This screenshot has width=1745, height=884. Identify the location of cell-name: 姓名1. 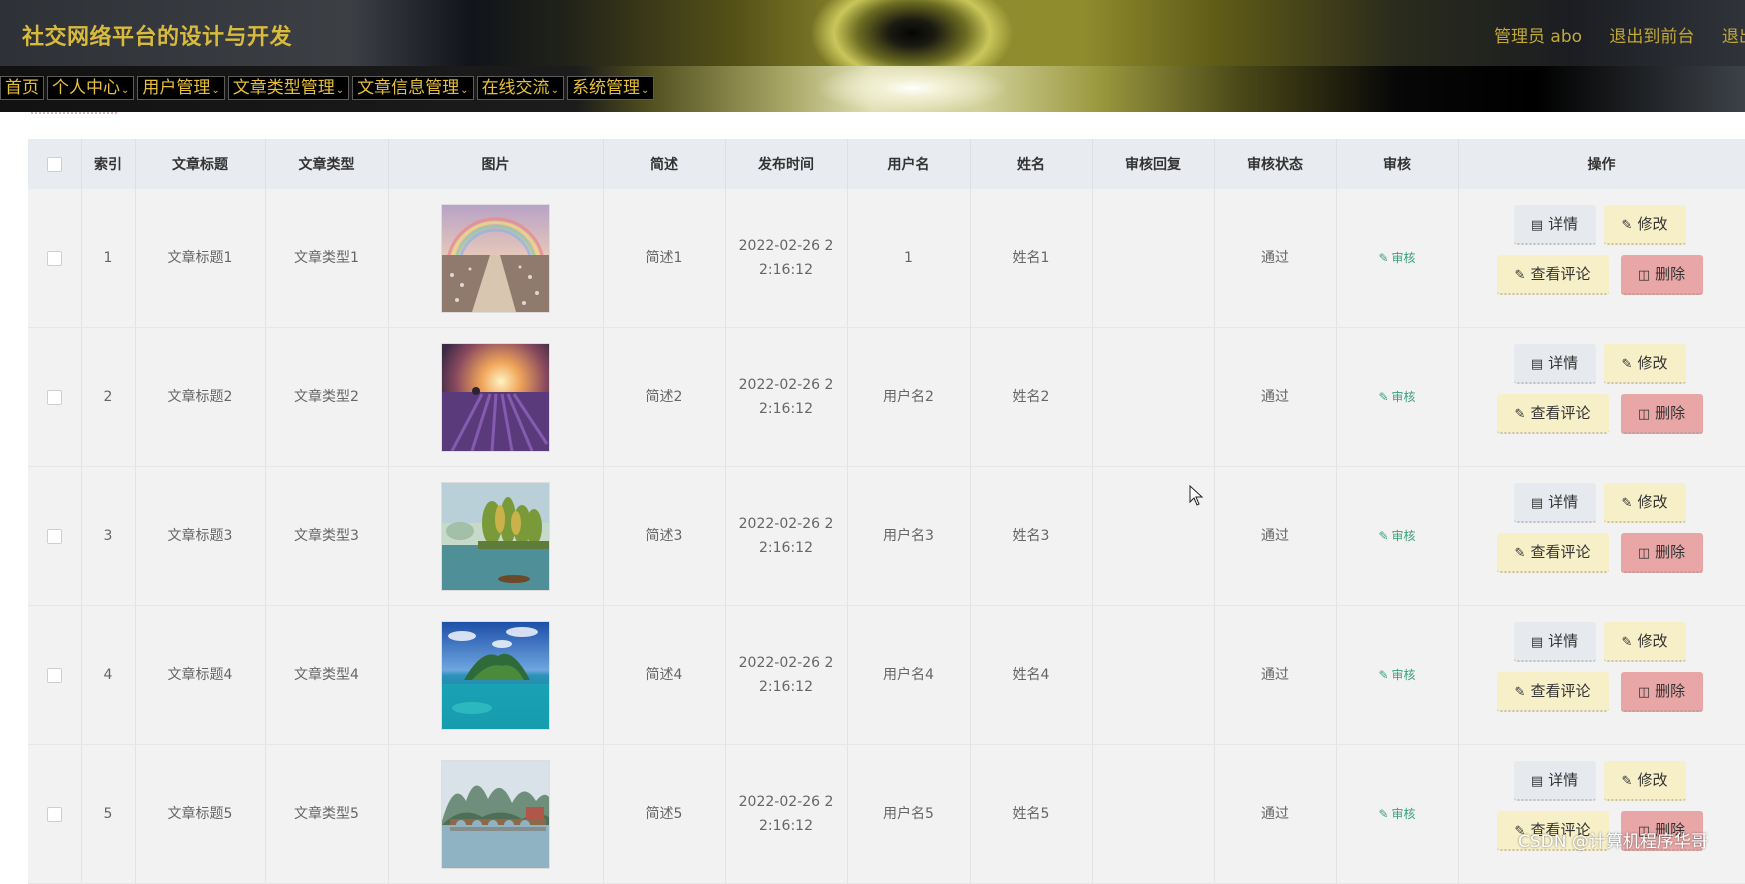
(1031, 258).